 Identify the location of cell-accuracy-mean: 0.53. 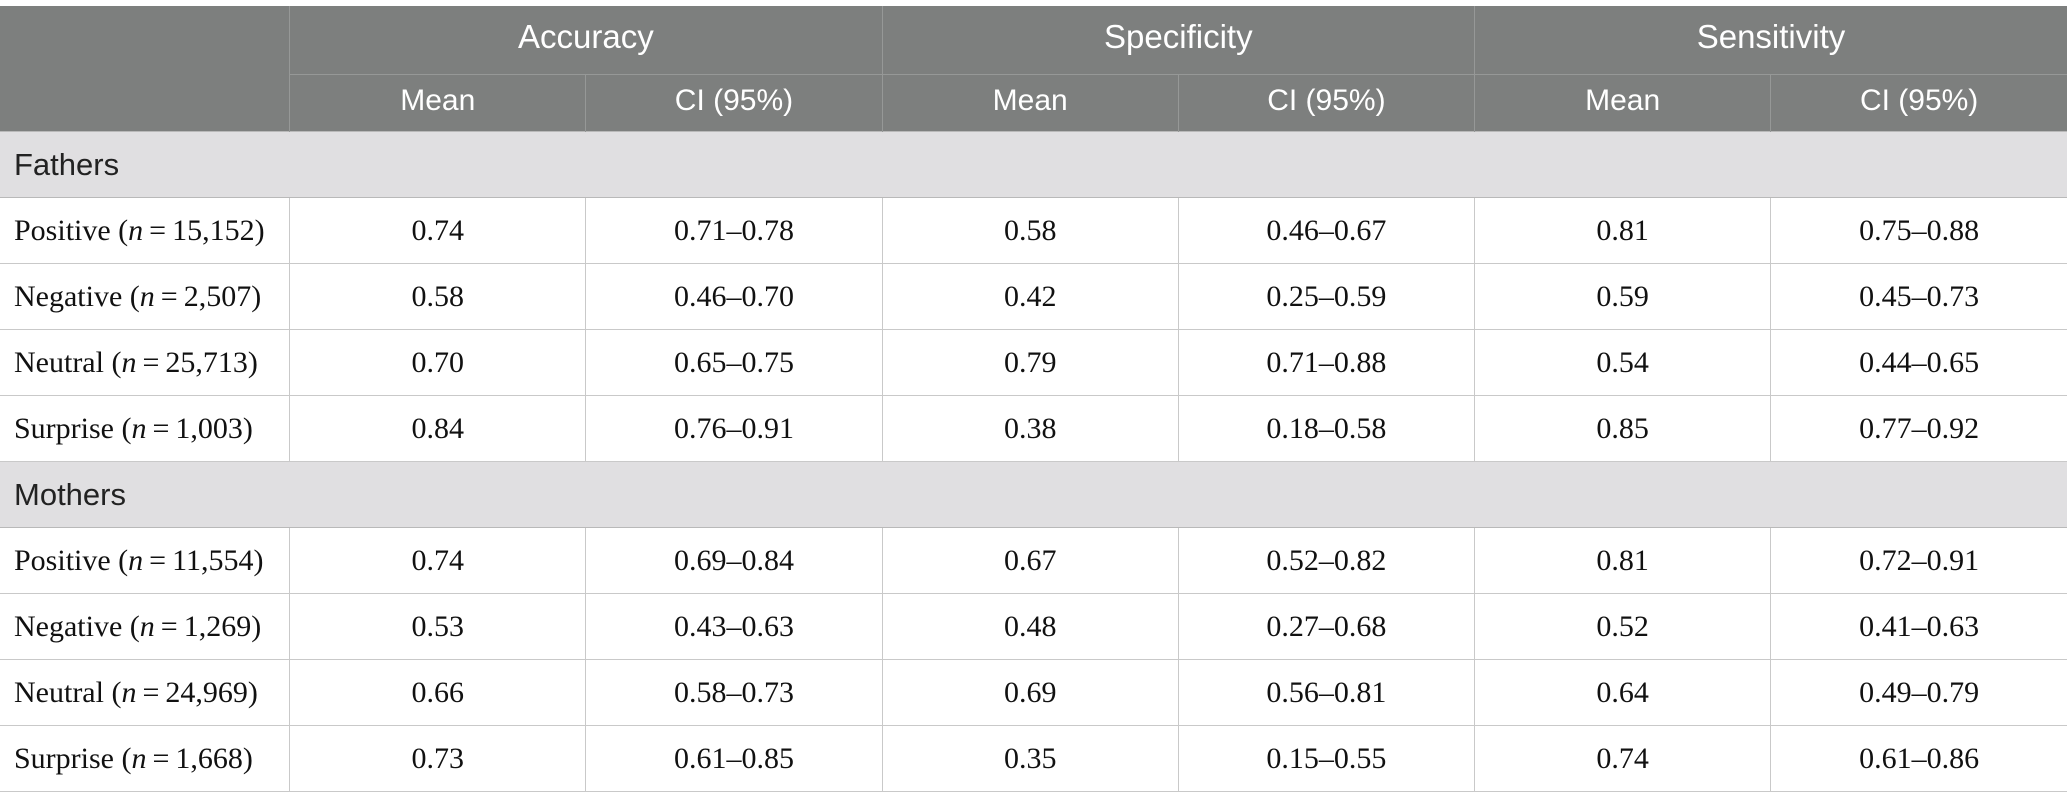
(438, 626).